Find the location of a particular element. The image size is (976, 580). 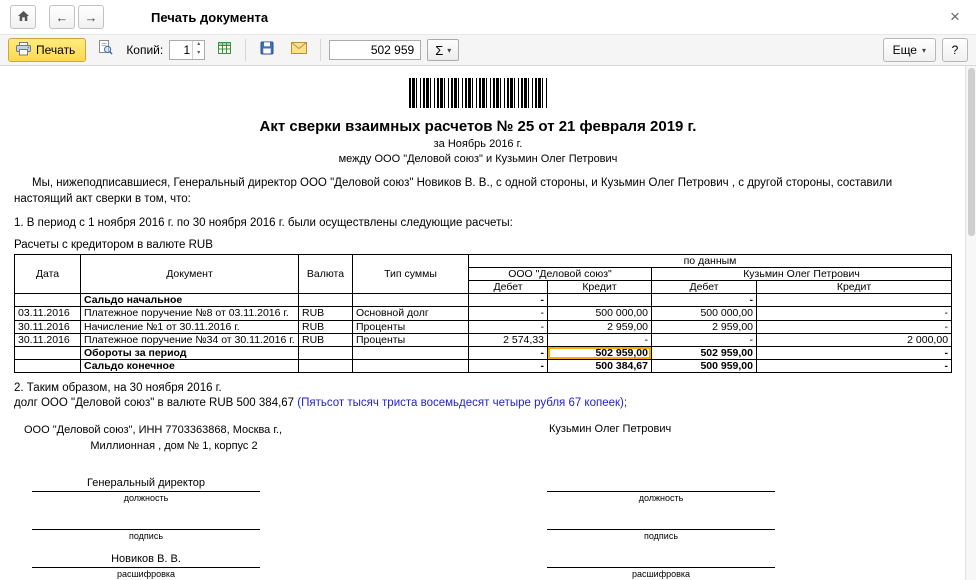

toolbar-right-group: Еще ▾ ? is located at coordinates (925, 50).